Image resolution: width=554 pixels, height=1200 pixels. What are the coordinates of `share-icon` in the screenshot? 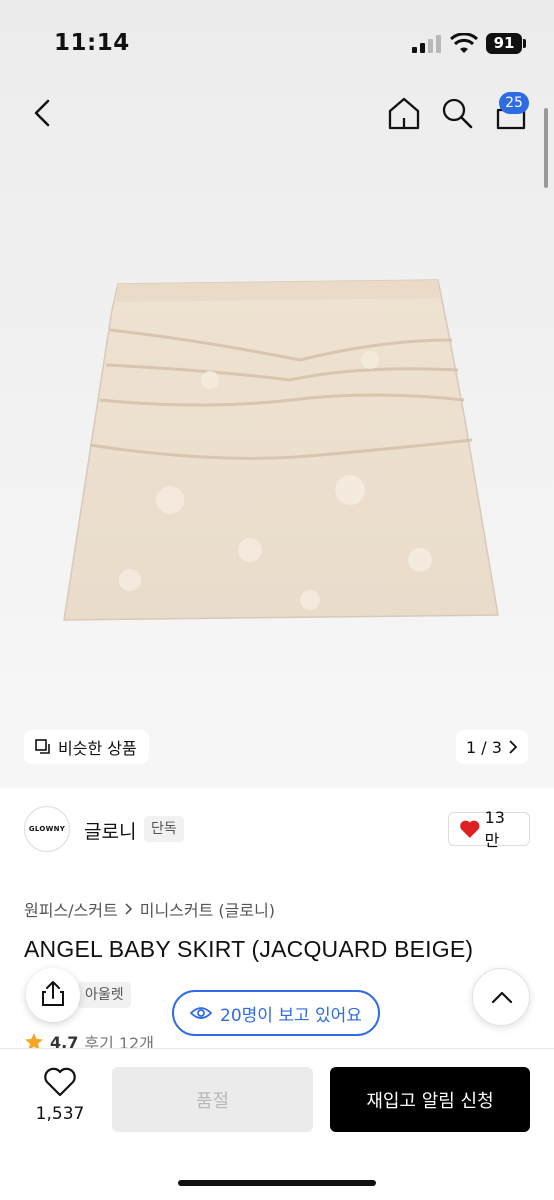 It's located at (53, 993).